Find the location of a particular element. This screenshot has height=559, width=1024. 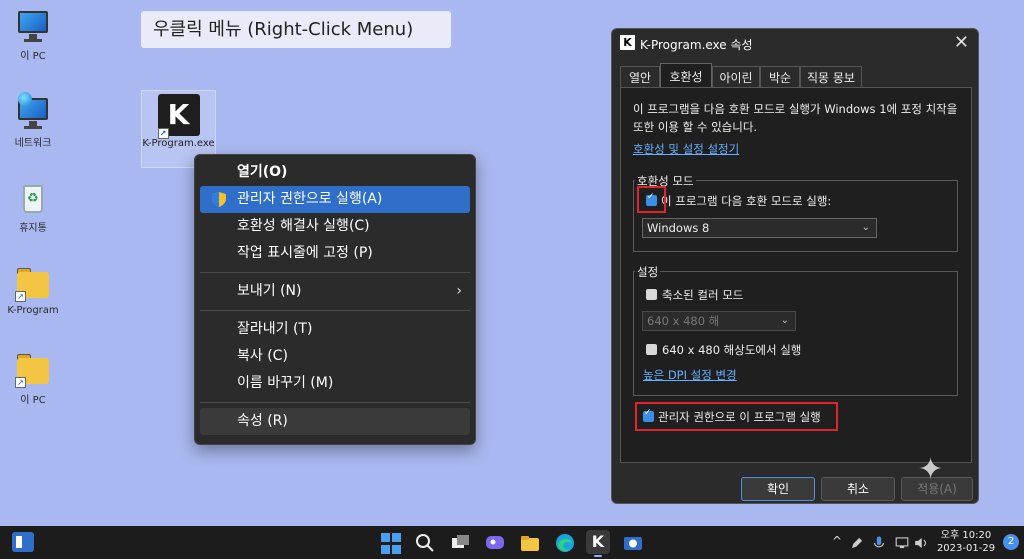

close-icon: ✕ is located at coordinates (961, 42).